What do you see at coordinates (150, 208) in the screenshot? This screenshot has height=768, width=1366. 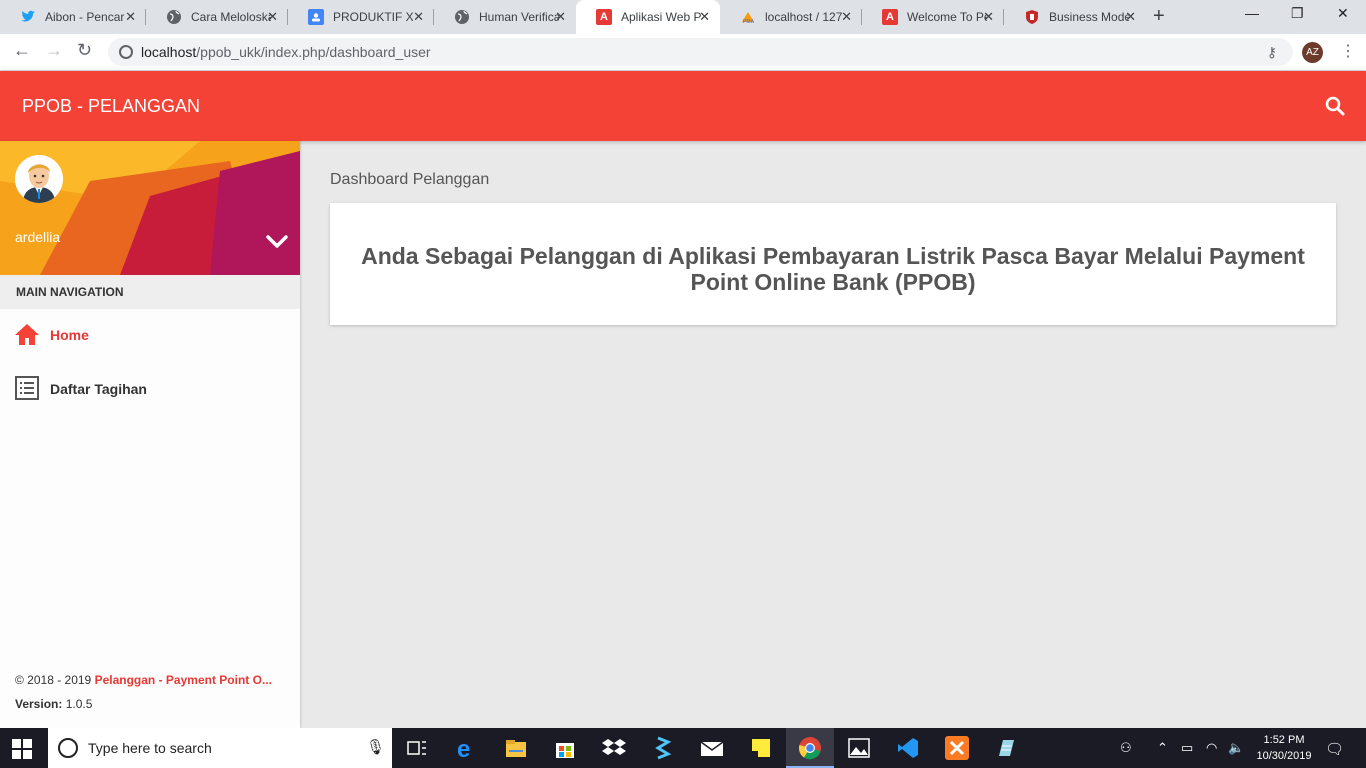 I see `user-info-panel: ardellia` at bounding box center [150, 208].